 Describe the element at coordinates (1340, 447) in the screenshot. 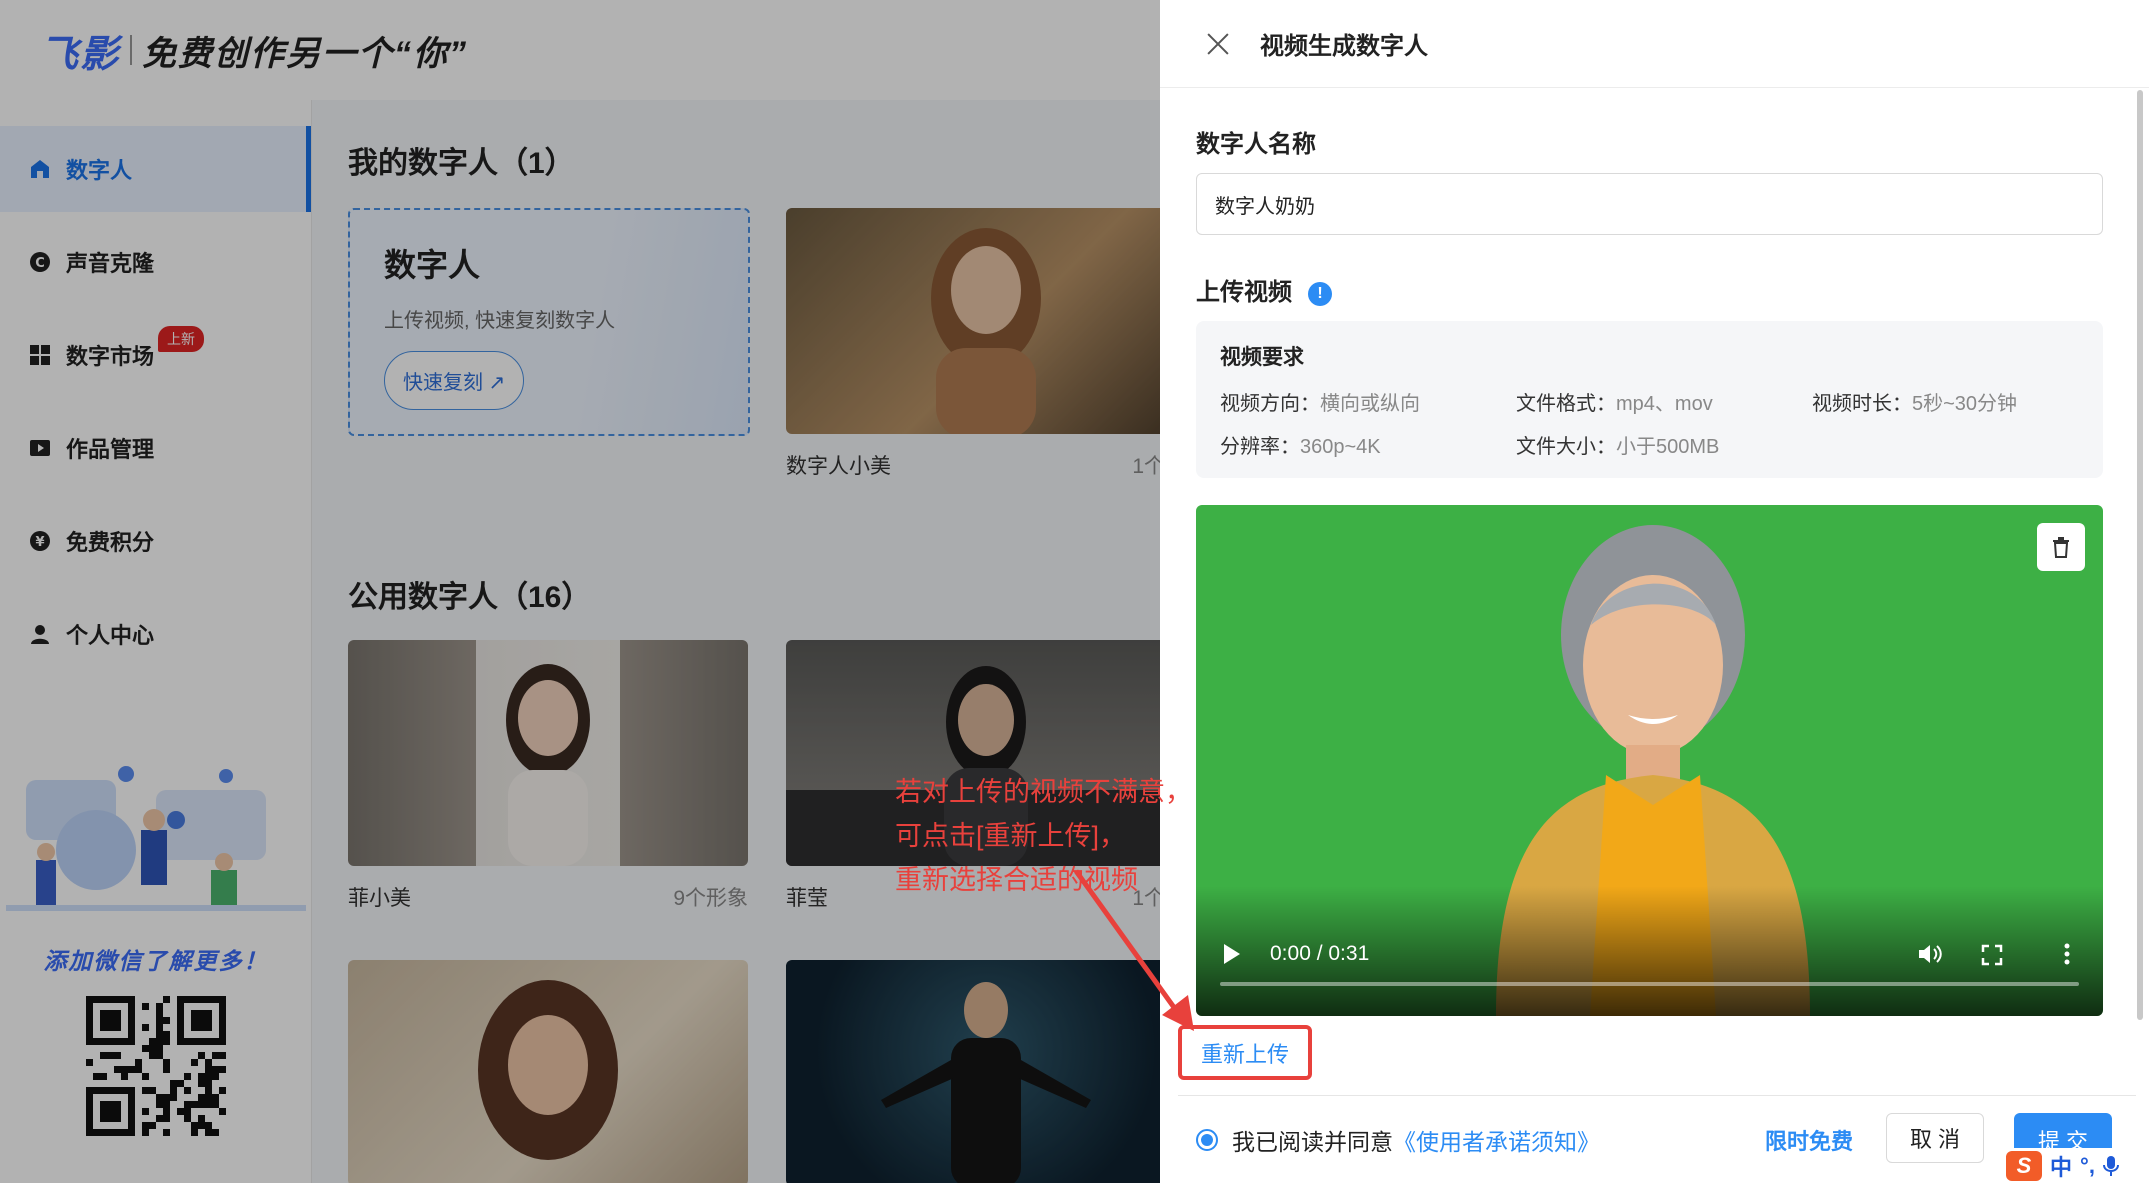

I see `requirement-value: 360p~4K` at that location.